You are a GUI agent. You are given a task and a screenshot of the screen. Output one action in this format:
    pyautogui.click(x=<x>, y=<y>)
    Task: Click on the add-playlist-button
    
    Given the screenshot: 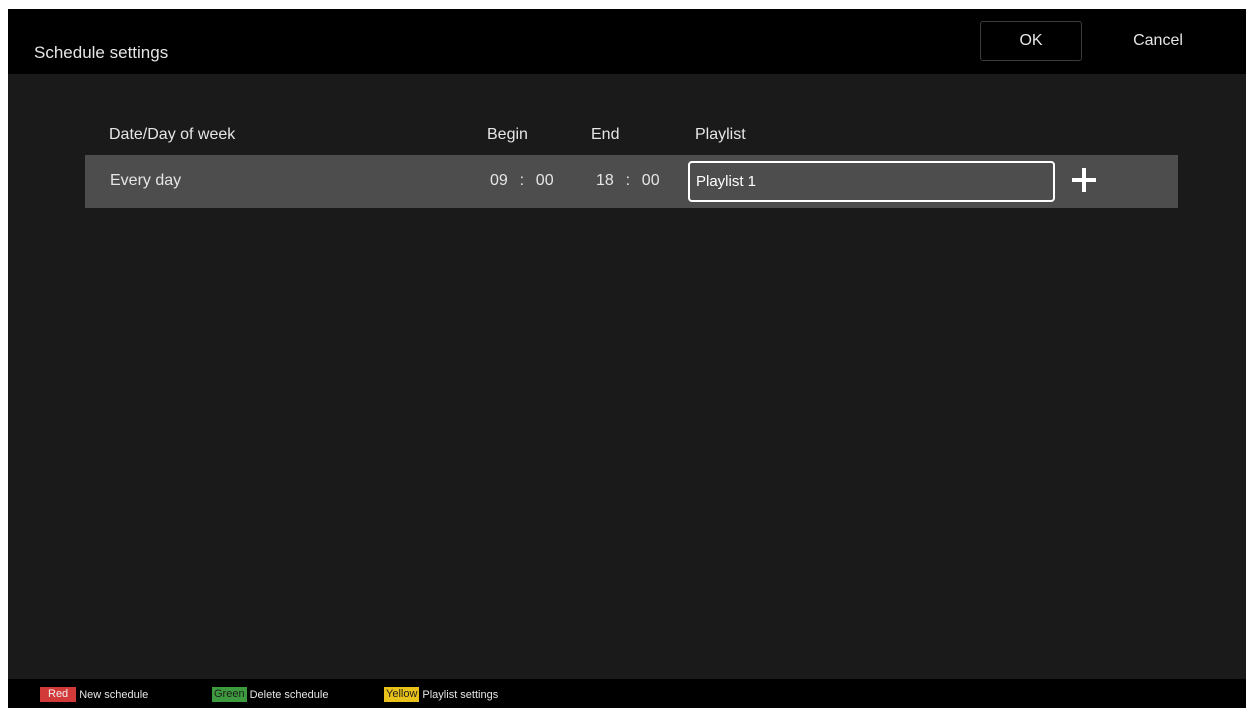 What is the action you would take?
    pyautogui.click(x=1084, y=180)
    